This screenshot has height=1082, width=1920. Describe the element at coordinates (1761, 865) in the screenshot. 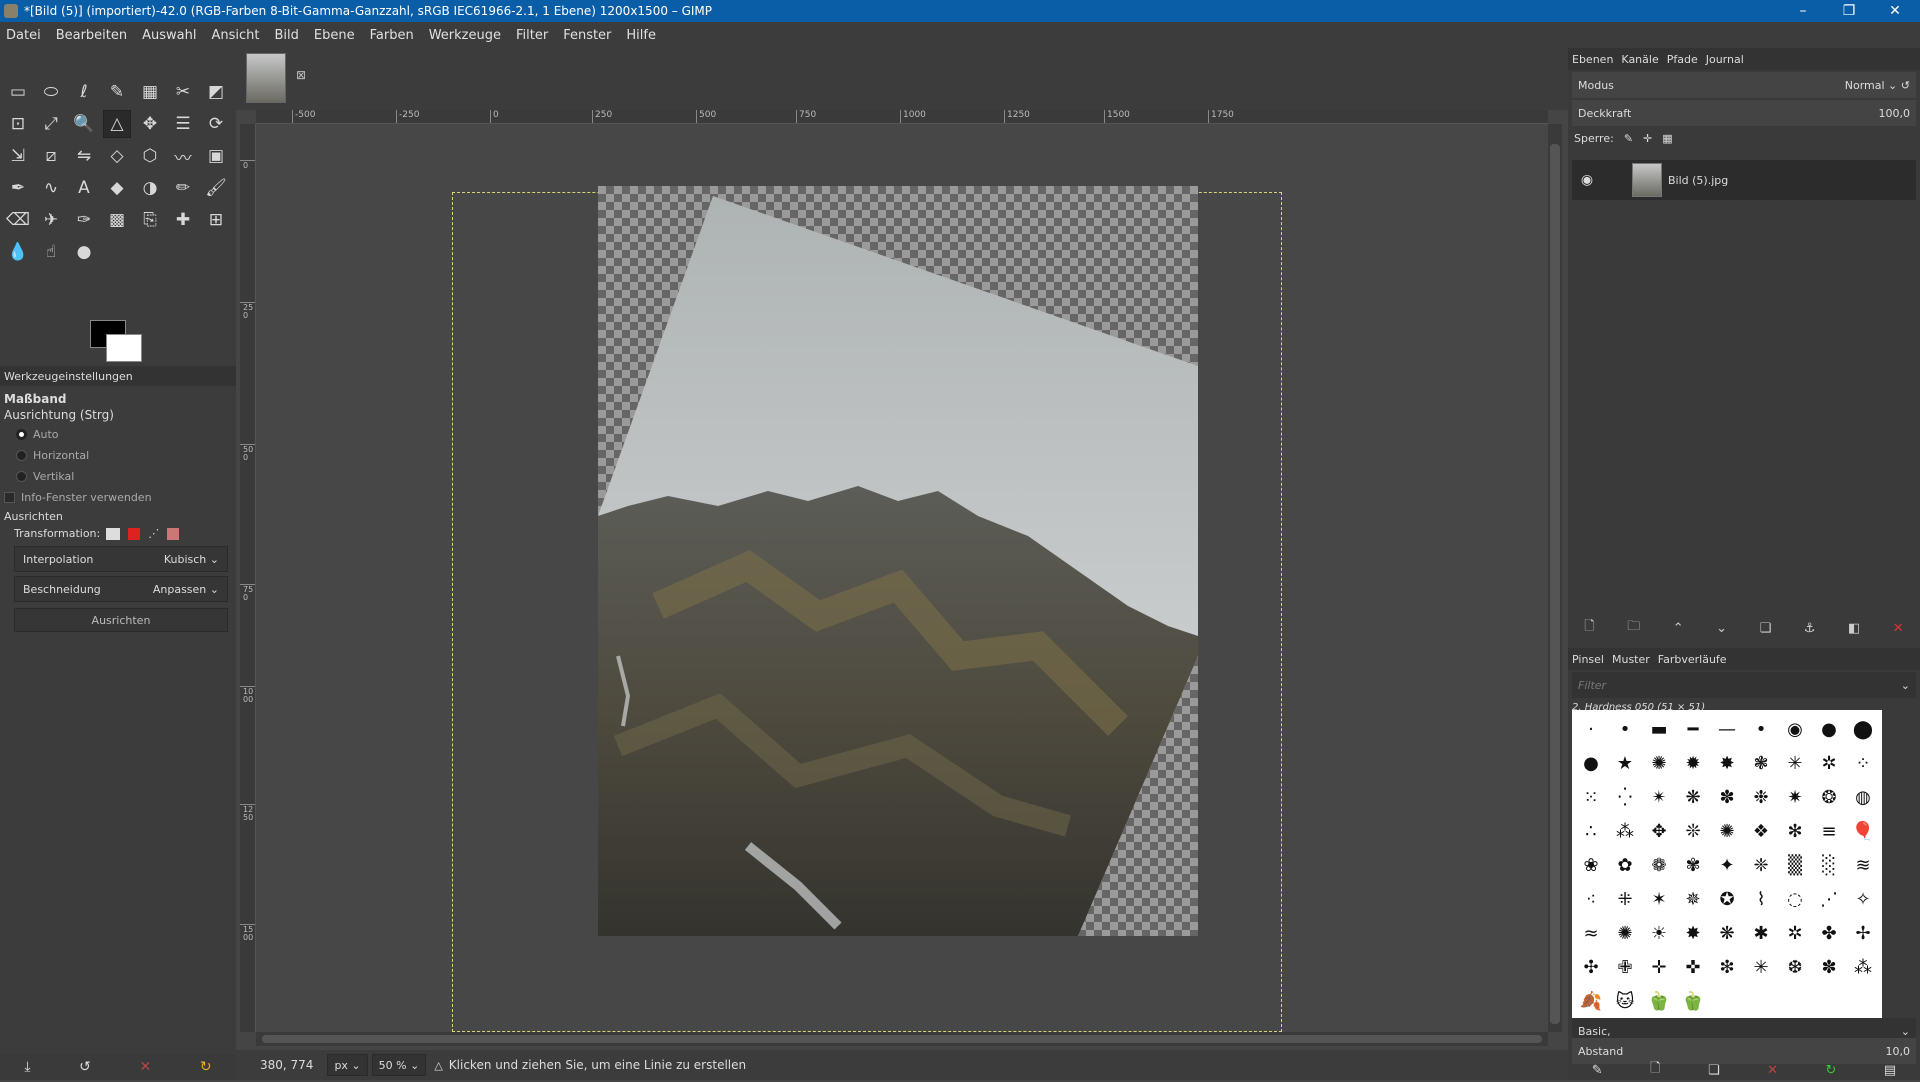

I see `brush-preview: ❈` at that location.